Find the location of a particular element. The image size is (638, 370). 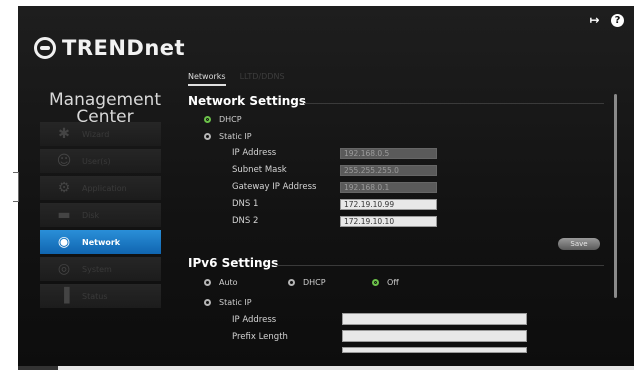

off-radio is located at coordinates (375, 282).